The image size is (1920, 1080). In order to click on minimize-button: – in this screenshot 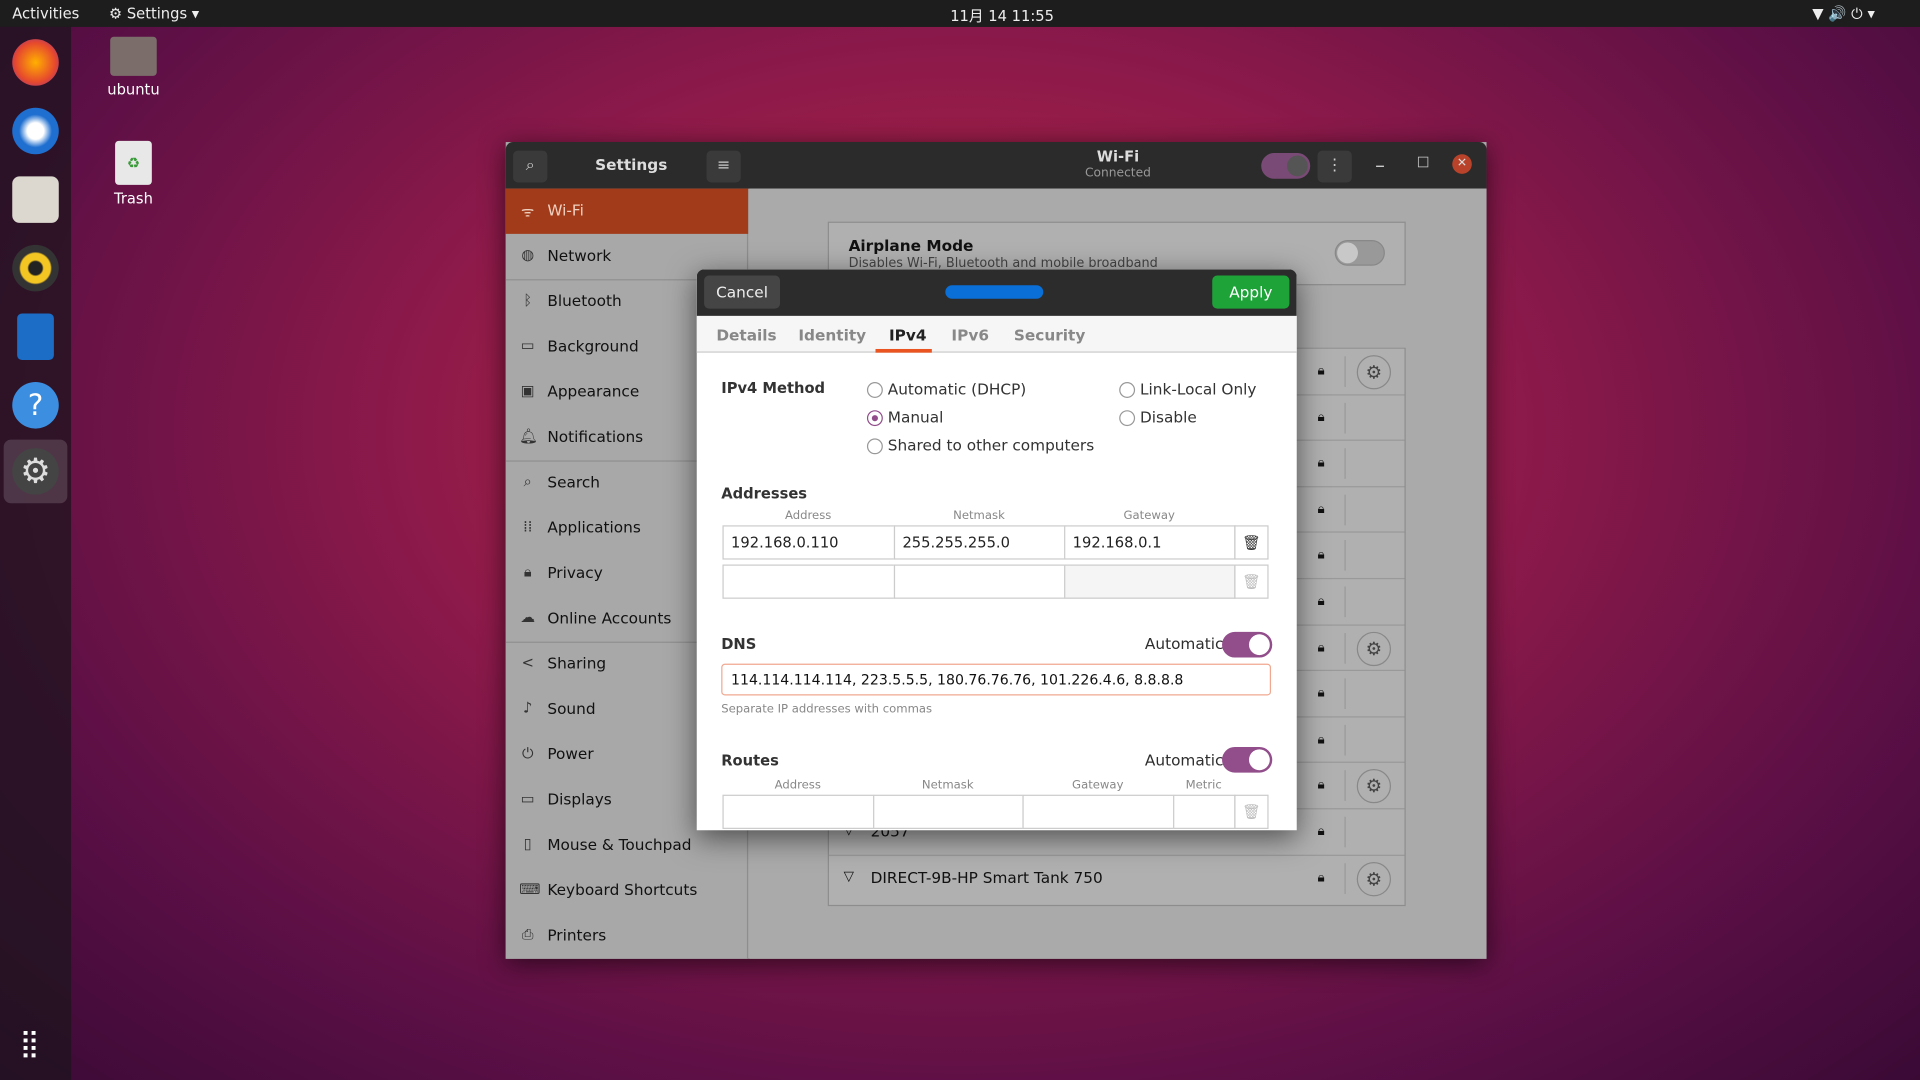, I will do `click(1380, 164)`.